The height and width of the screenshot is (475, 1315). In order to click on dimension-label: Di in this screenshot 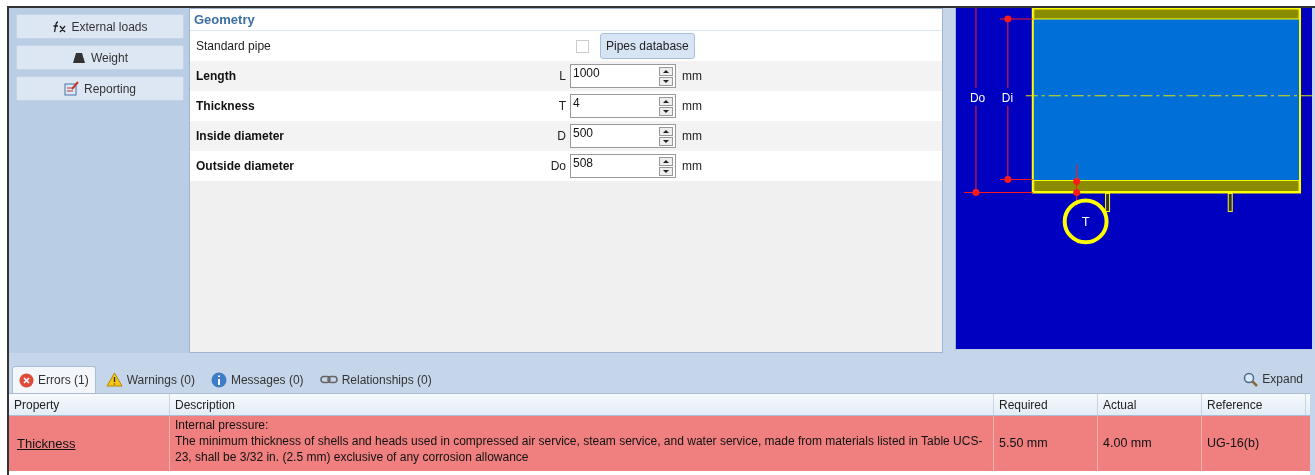, I will do `click(1007, 97)`.